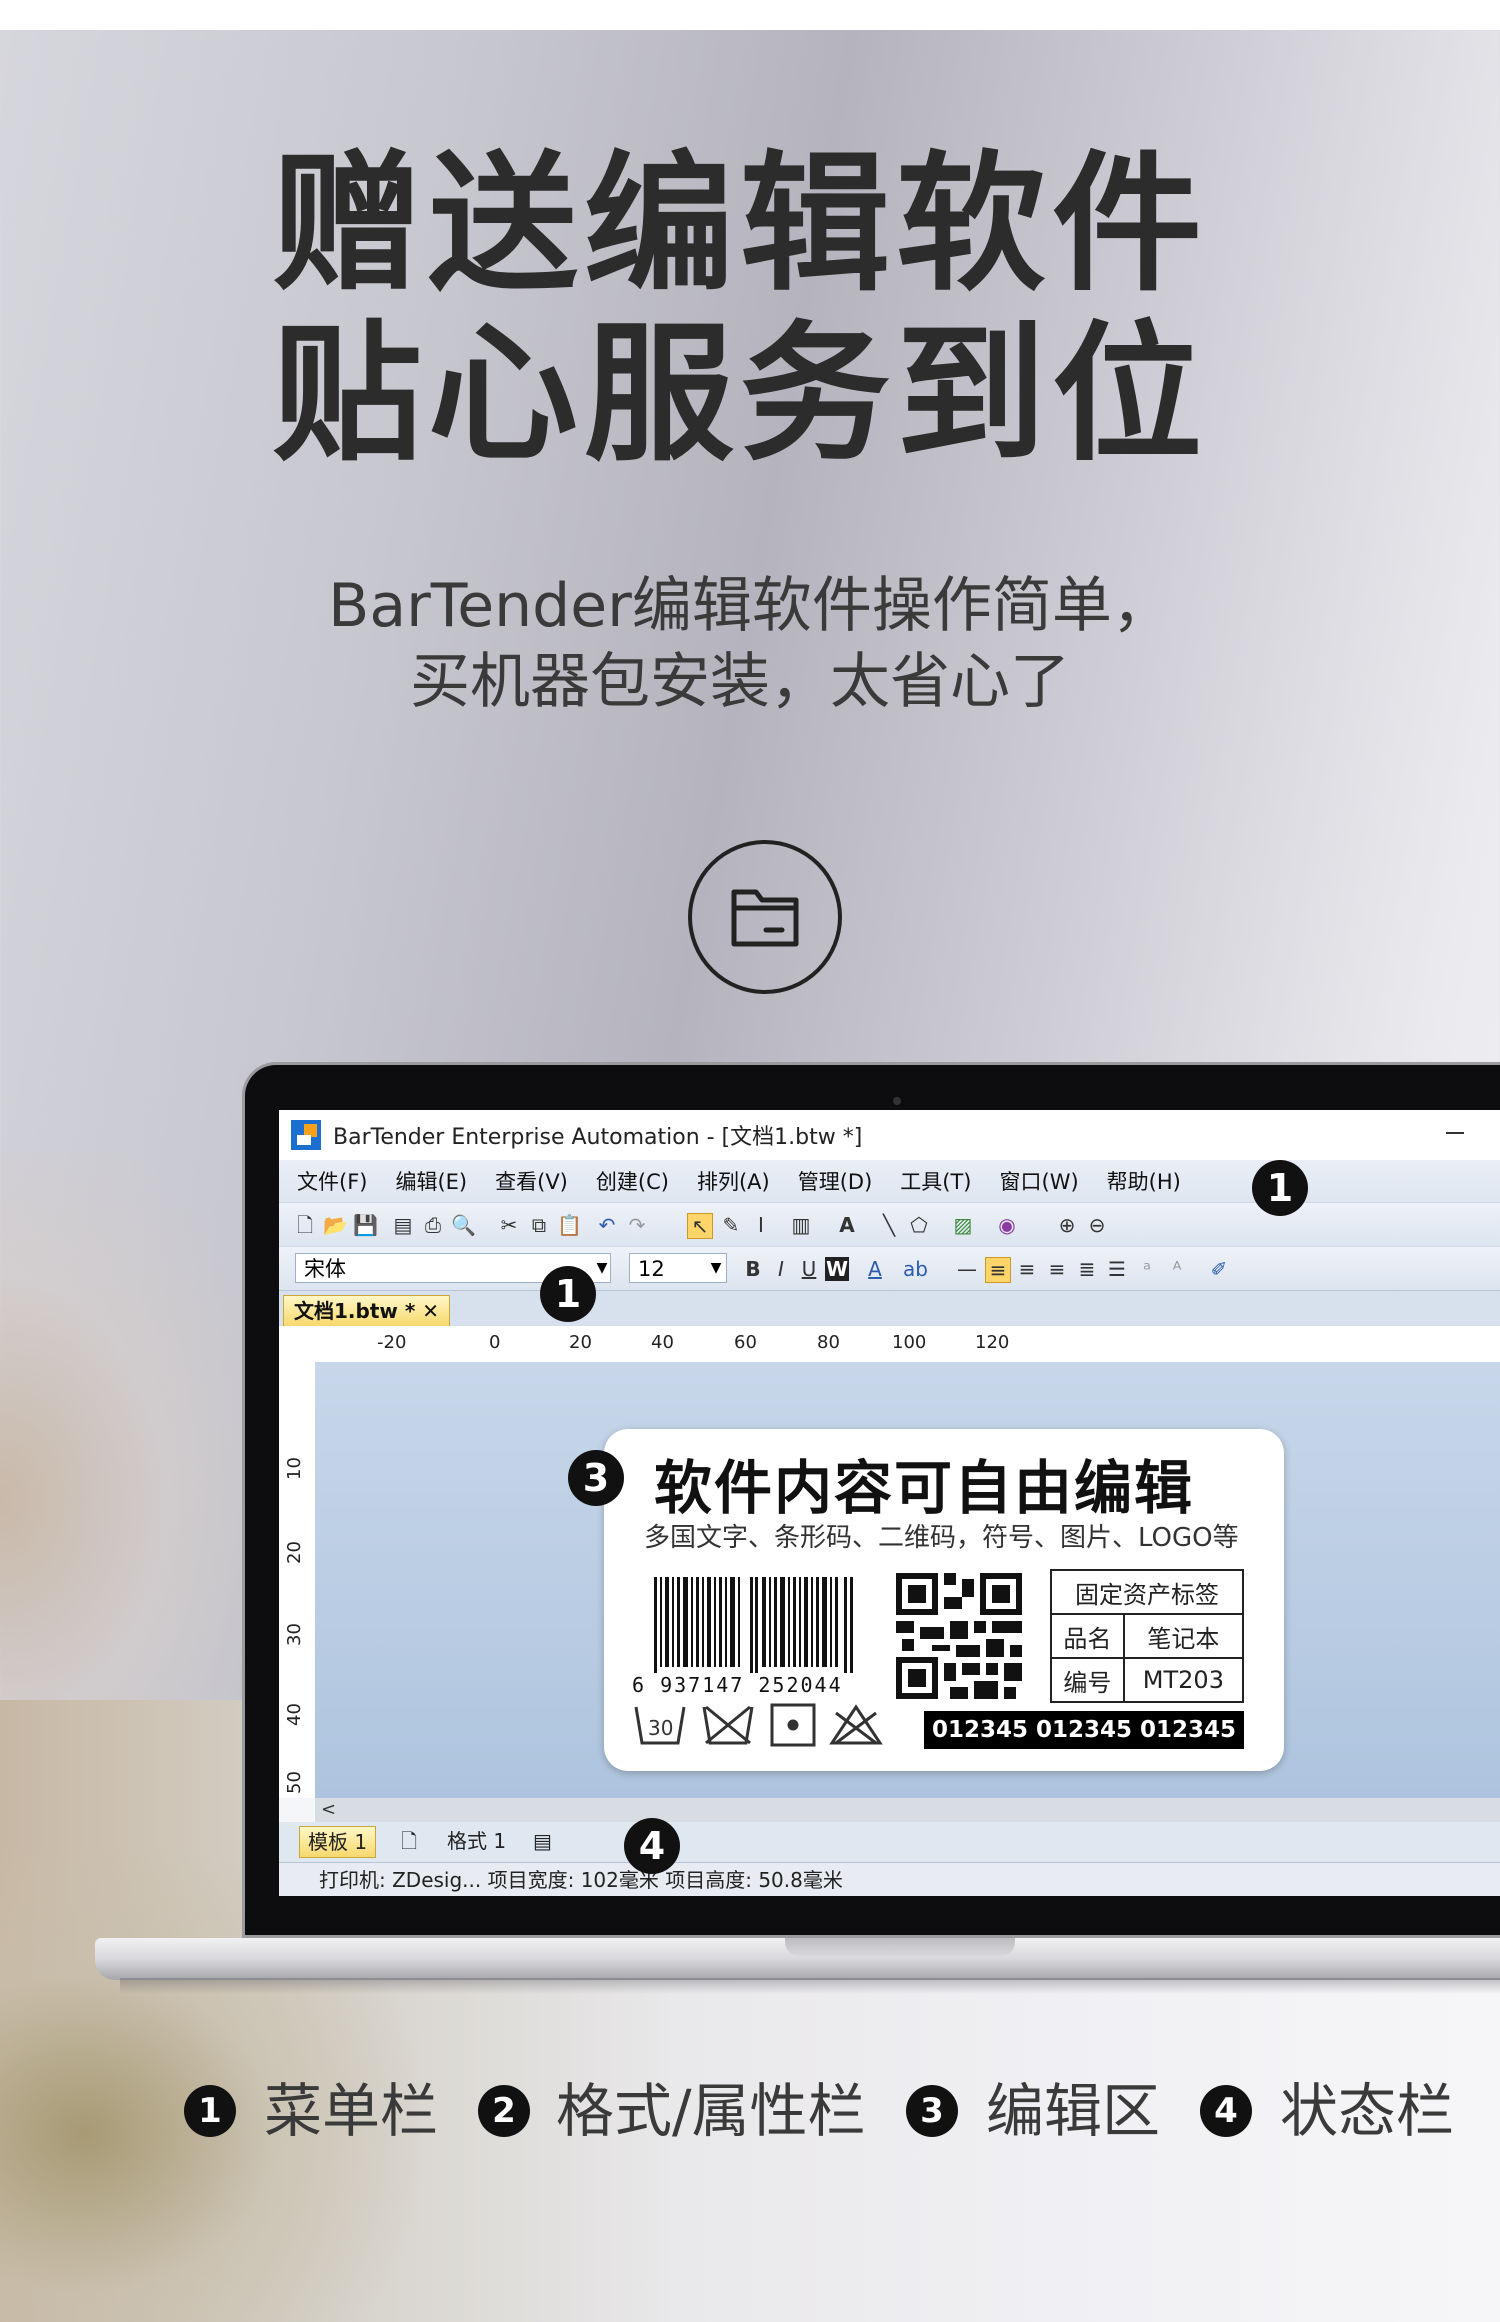 The image size is (1500, 2322). I want to click on align-left-icon: ≡, so click(998, 1270).